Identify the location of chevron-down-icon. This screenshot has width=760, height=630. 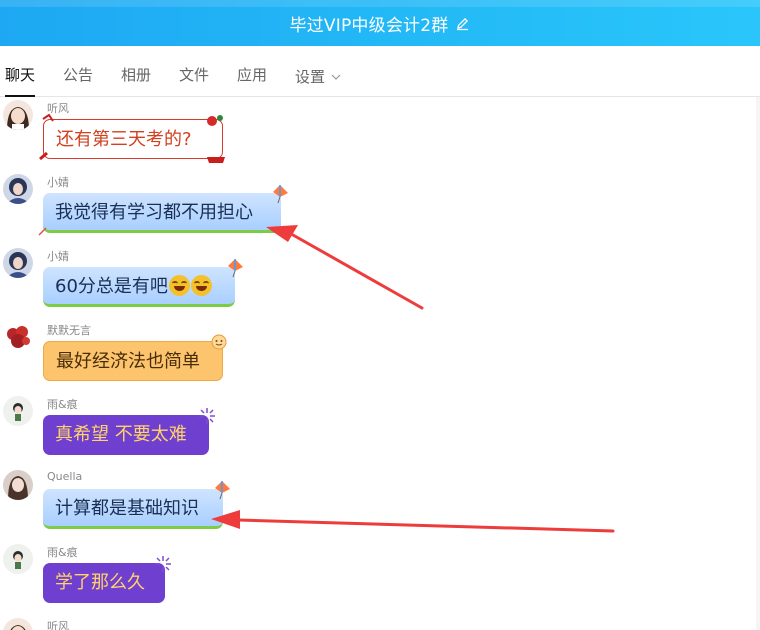
(336, 75).